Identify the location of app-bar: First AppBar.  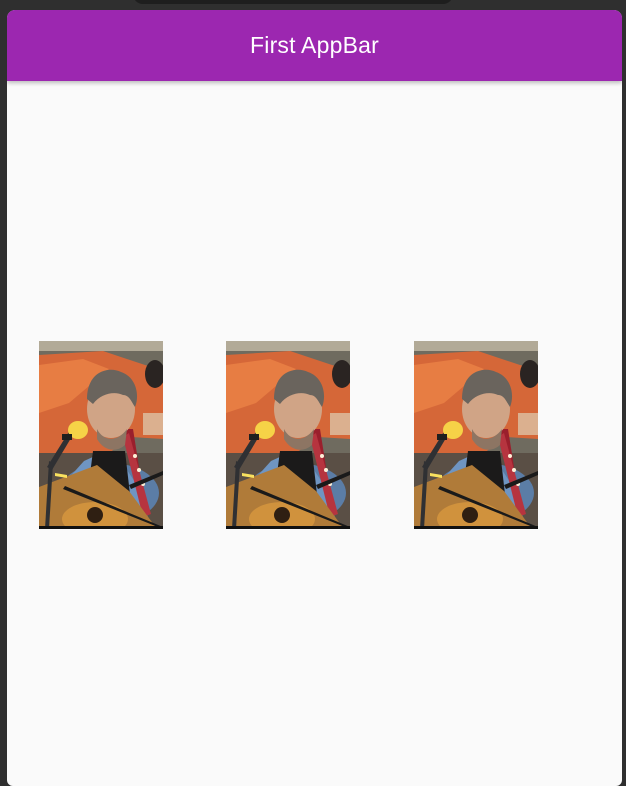
(314, 45).